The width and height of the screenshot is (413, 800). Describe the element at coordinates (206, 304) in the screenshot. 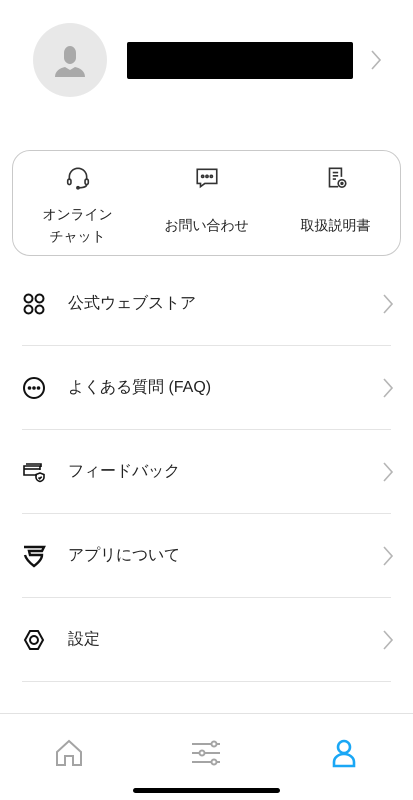

I see `menu-item: 公式ウェブストア` at that location.